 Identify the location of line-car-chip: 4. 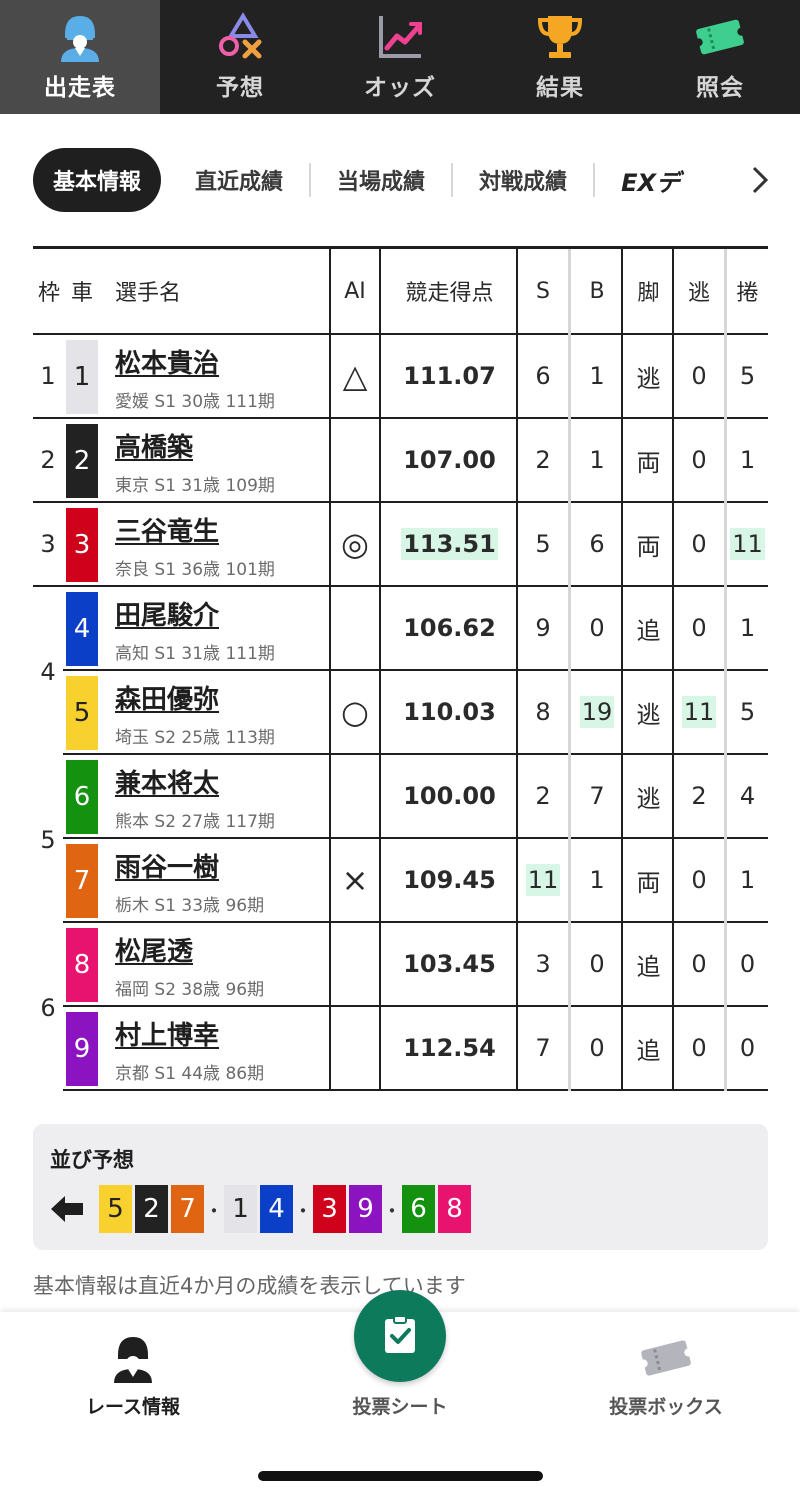
(276, 1209).